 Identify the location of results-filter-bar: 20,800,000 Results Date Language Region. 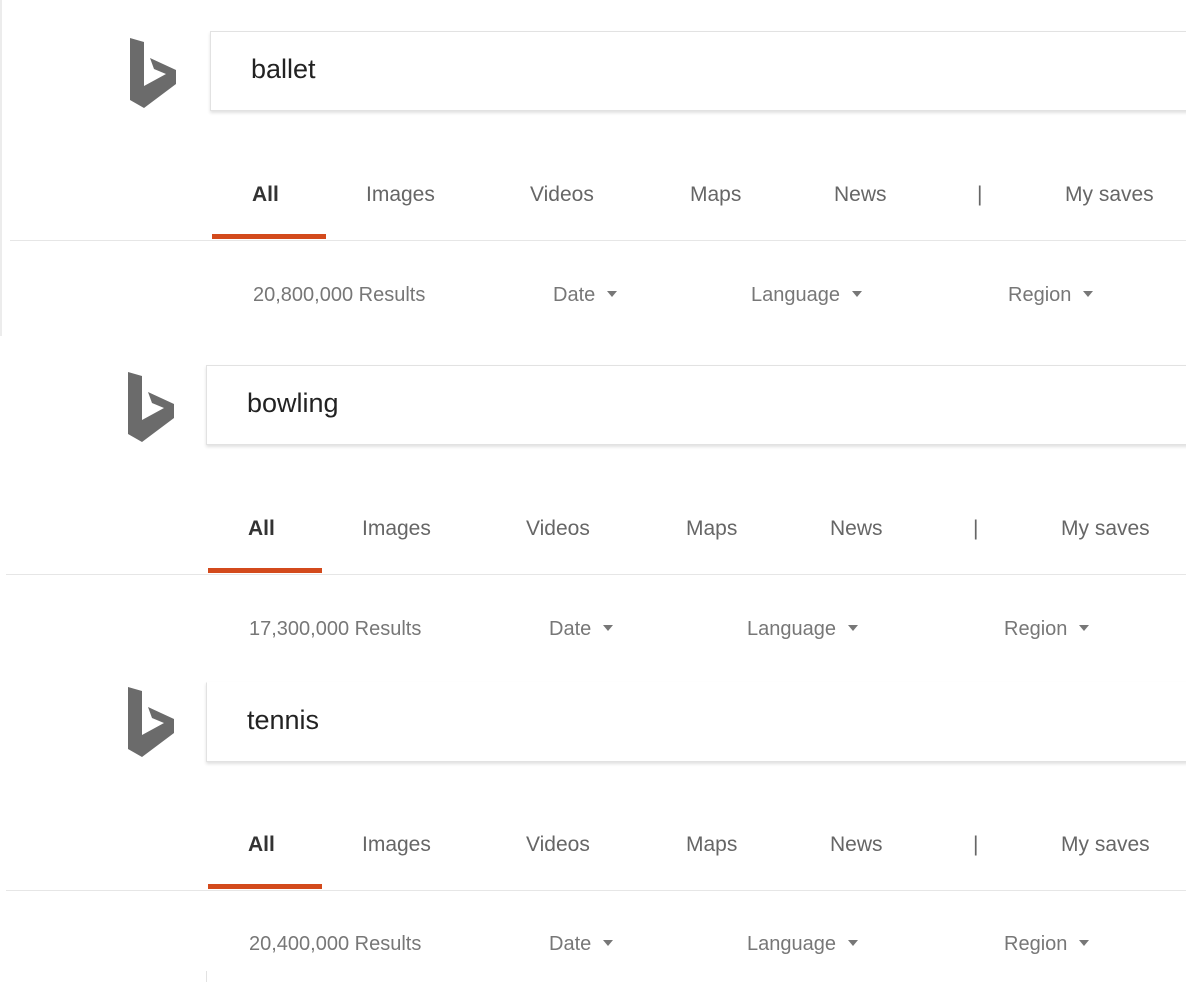
(594, 299).